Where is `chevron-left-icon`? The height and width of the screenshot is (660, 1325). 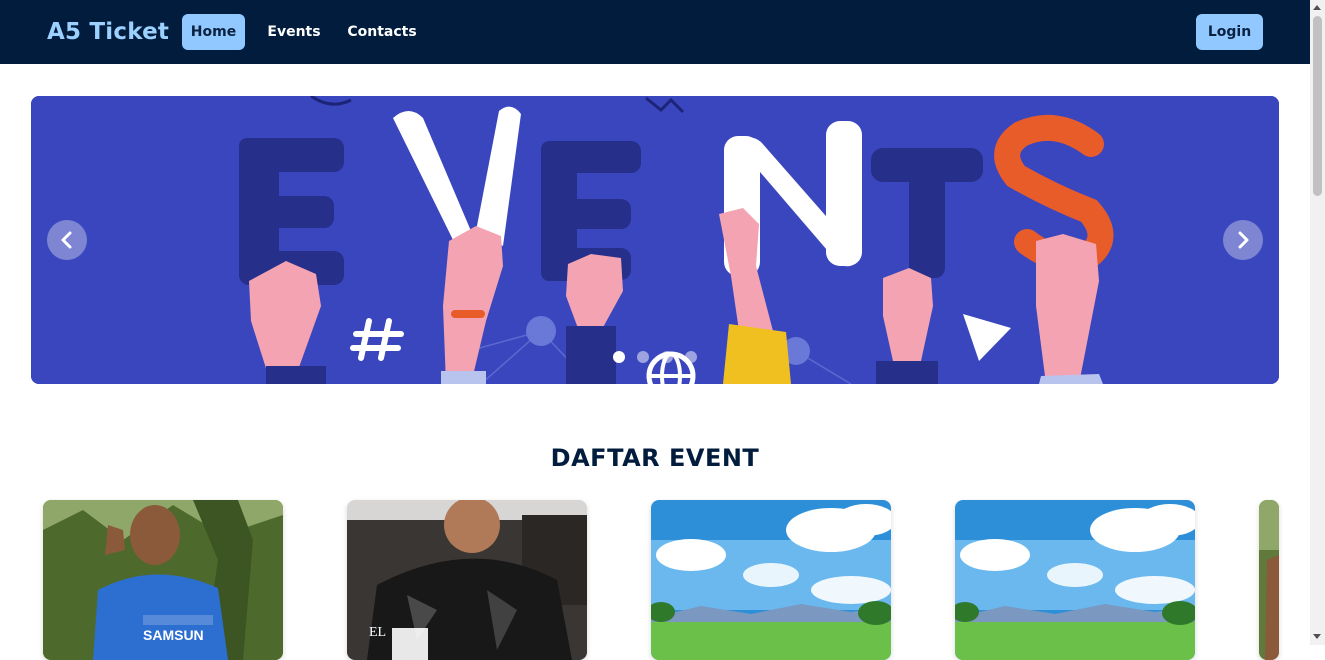 chevron-left-icon is located at coordinates (66, 240).